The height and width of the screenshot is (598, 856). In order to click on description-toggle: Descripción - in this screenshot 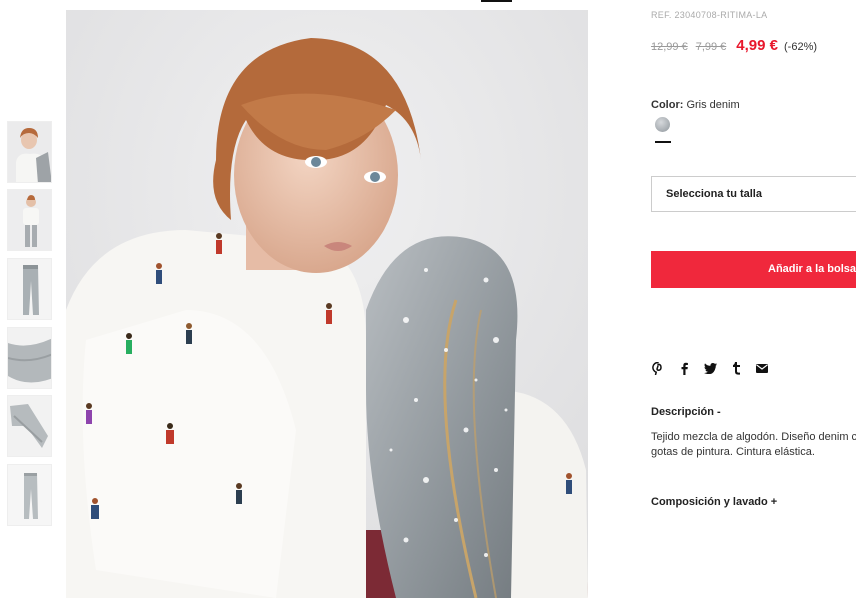, I will do `click(686, 412)`.